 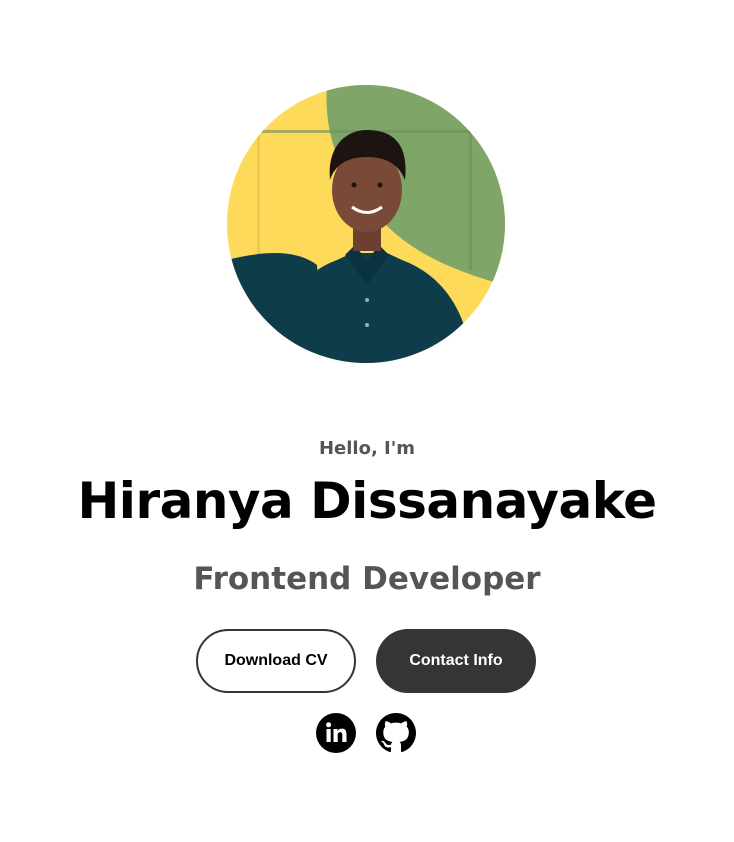 What do you see at coordinates (367, 501) in the screenshot?
I see `profile-name: Hiranya Dissanayake` at bounding box center [367, 501].